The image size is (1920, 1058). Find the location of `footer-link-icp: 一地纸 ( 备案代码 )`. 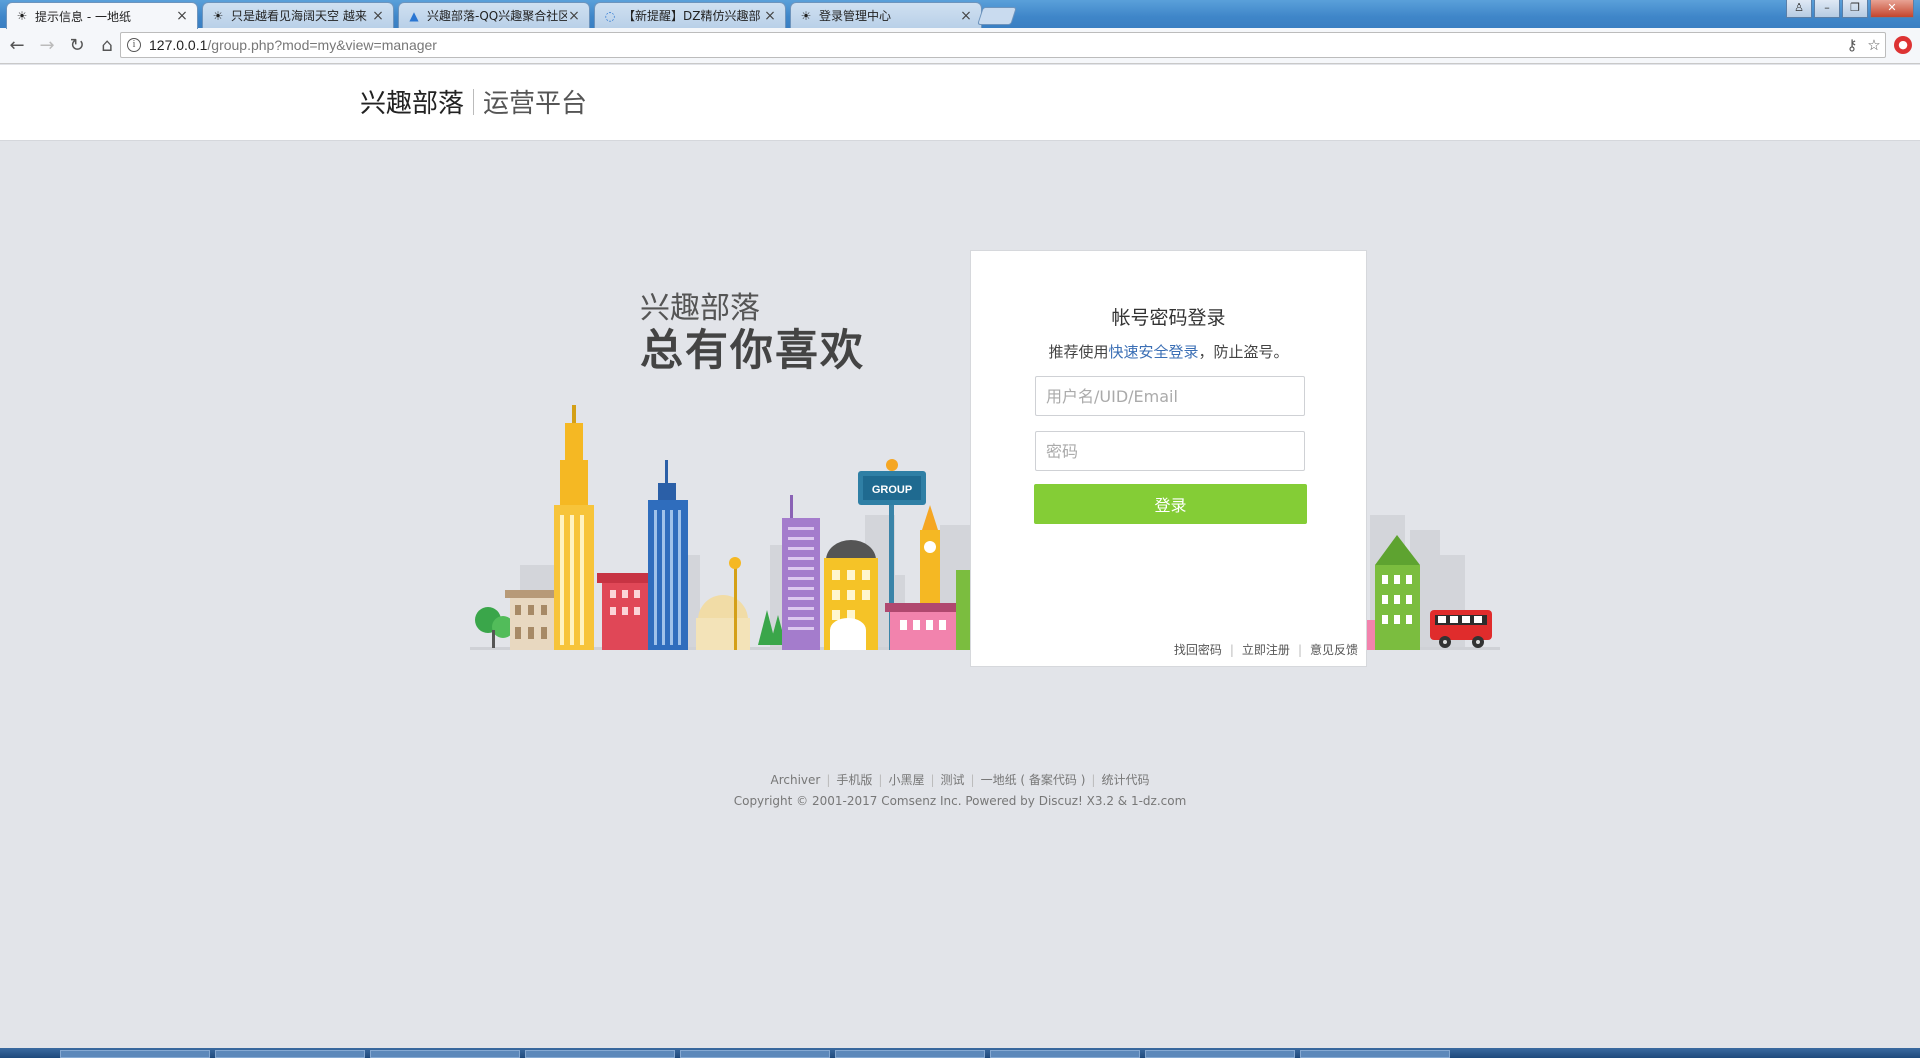

footer-link-icp: 一地纸 ( 备案代码 ) is located at coordinates (1033, 780).